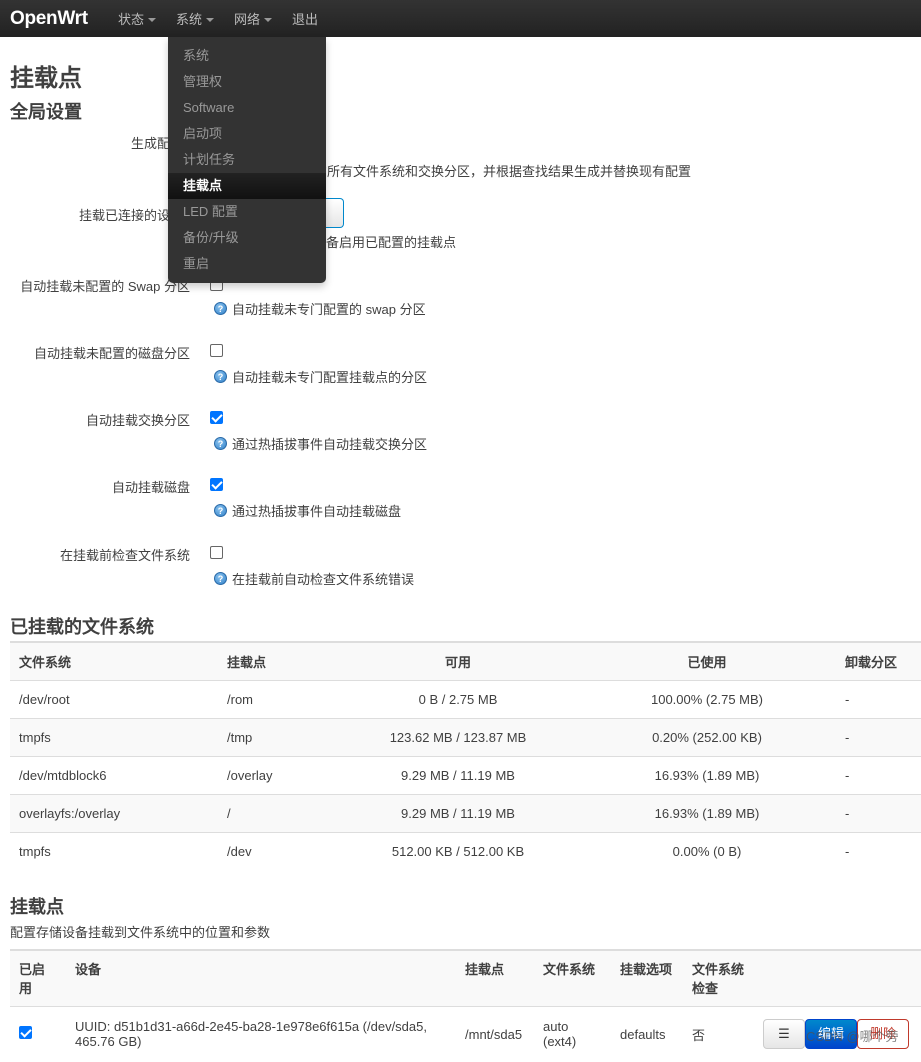  I want to click on mount-points-description: 配置存储设备挂载到文件系统中的位置和参数, so click(140, 932).